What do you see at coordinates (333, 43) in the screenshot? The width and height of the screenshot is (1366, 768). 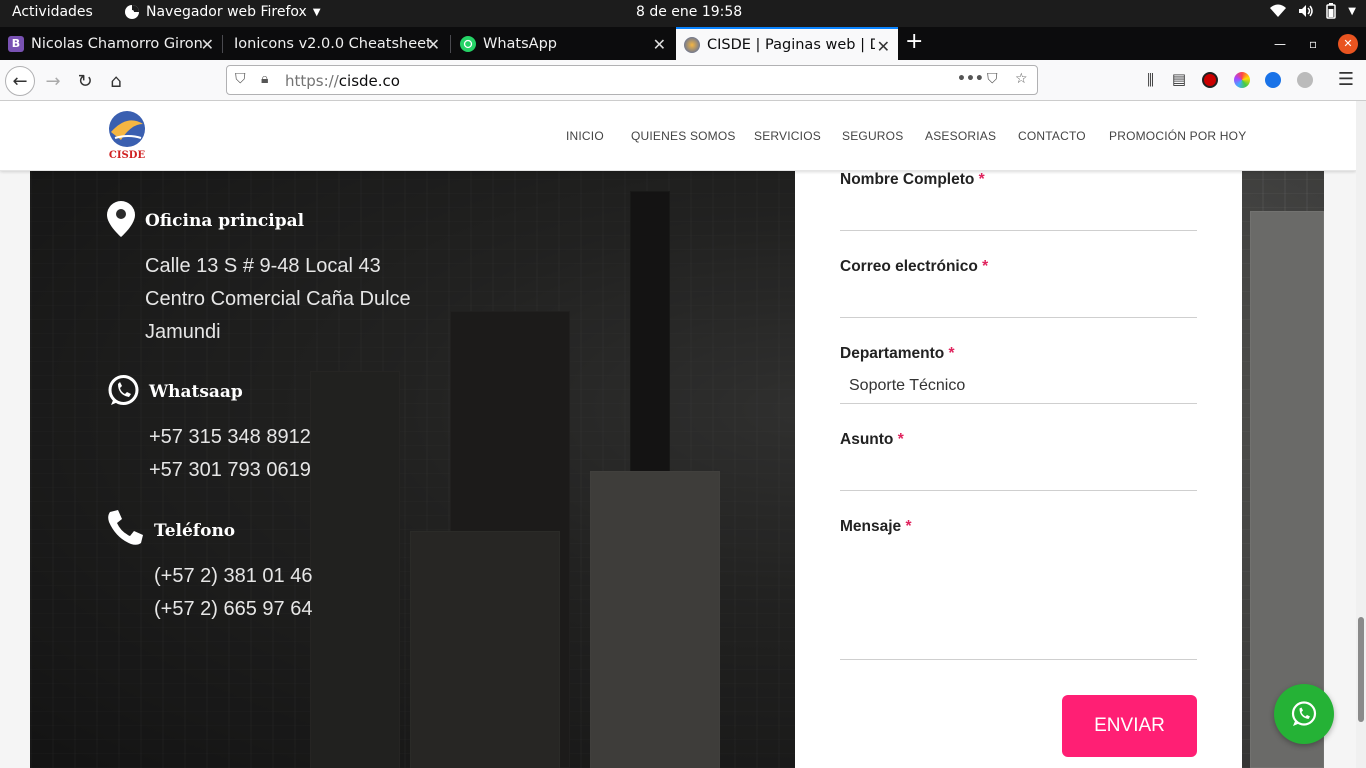 I see `tab-label: Ionicons v2.0.0 Cheatsheet` at bounding box center [333, 43].